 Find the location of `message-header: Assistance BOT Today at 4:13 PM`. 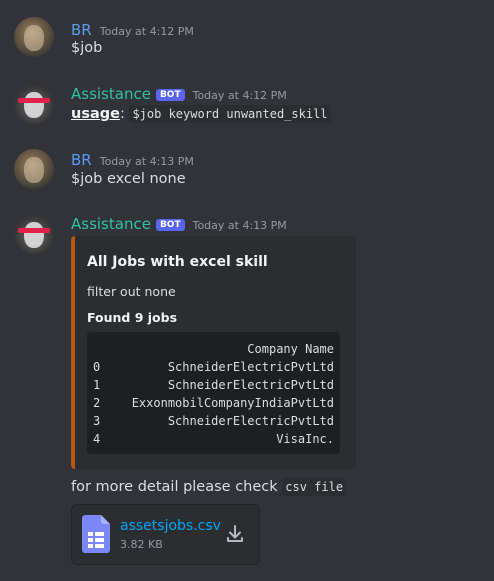

message-header: Assistance BOT Today at 4:13 PM is located at coordinates (179, 224).